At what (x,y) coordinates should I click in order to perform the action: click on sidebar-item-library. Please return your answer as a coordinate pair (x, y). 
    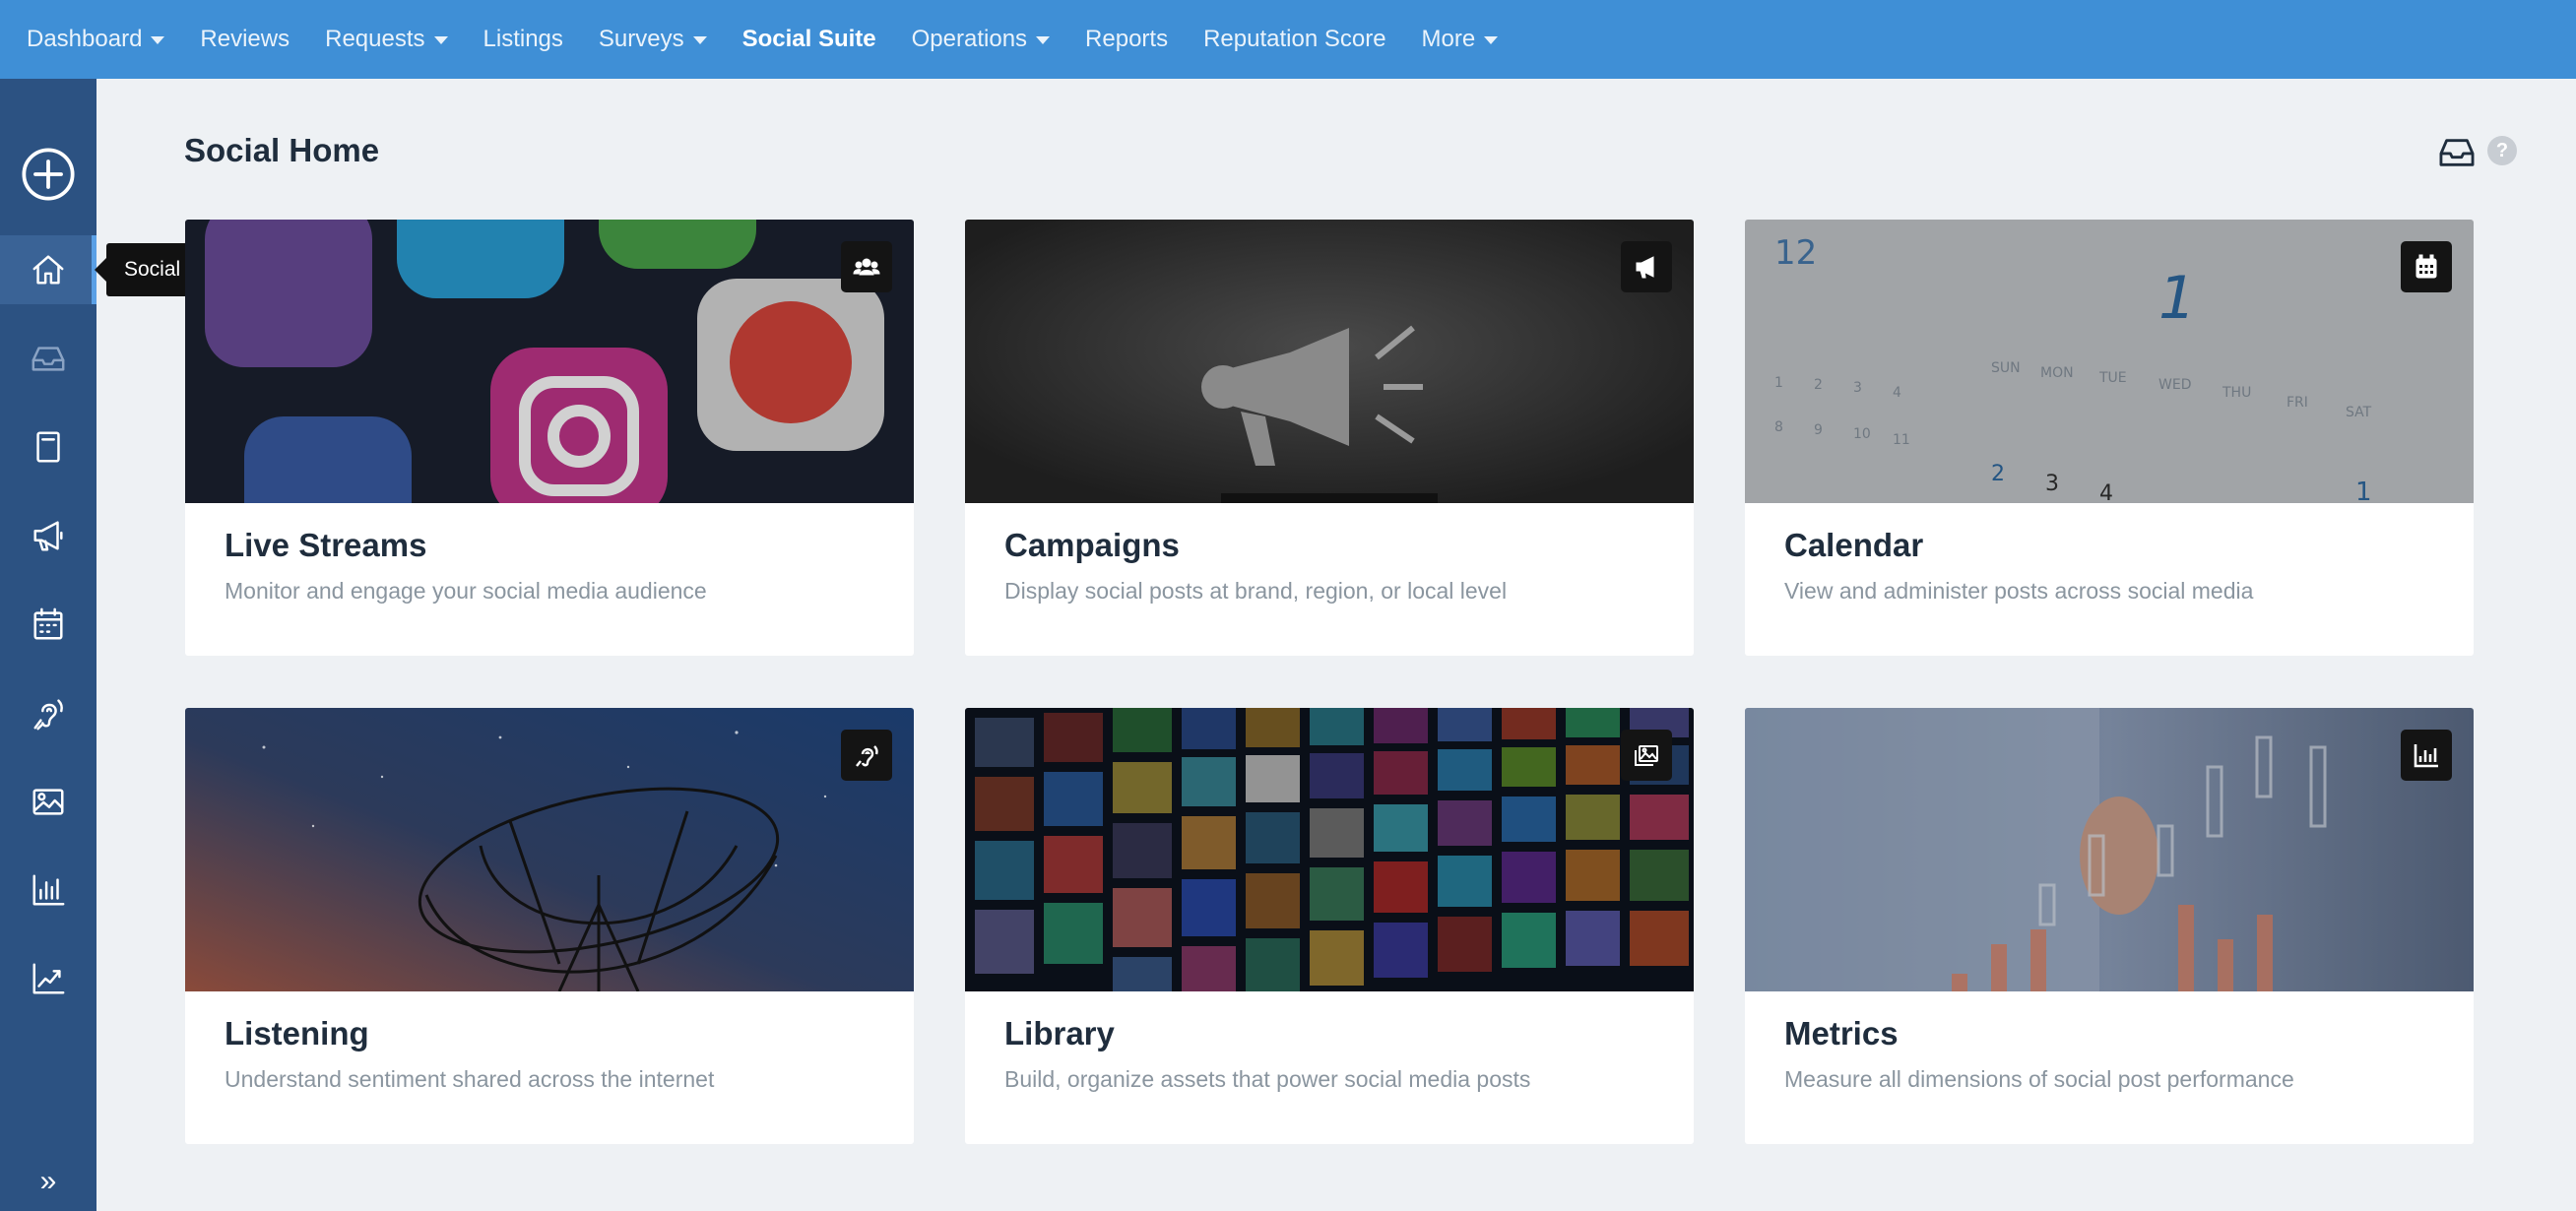
    Looking at the image, I should click on (48, 801).